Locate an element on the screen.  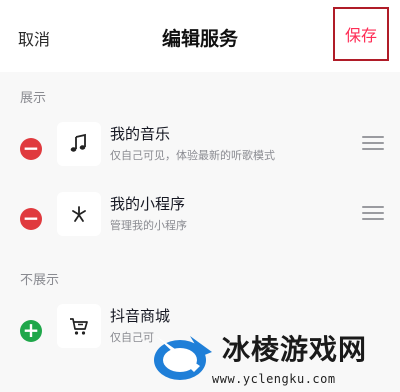
watermark-url: www.yclengku.com is located at coordinates (274, 379).